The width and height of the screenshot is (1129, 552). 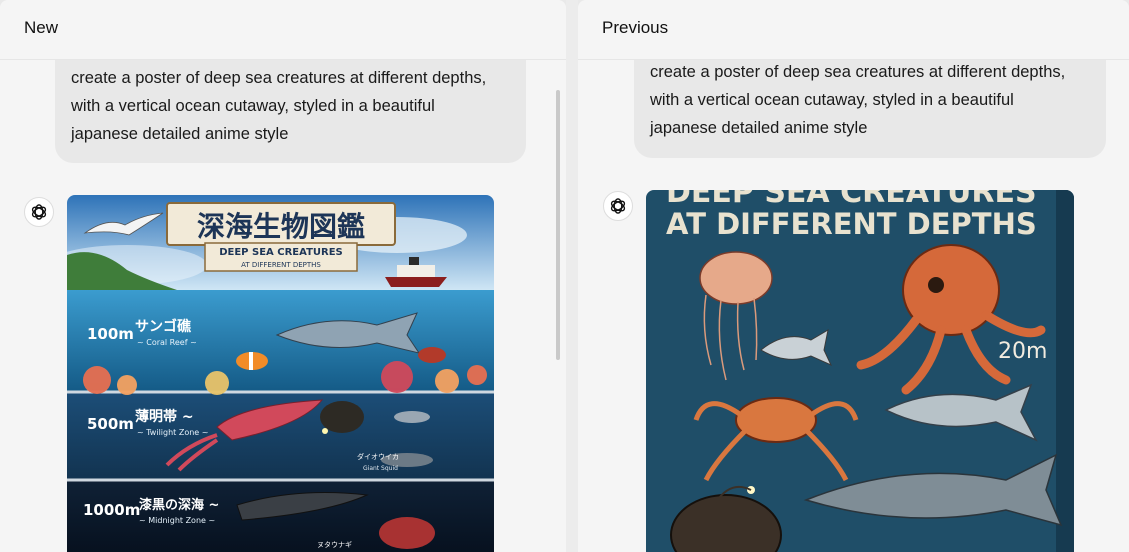 What do you see at coordinates (164, 416) in the screenshot?
I see `zone-name-jp-500: 薄明帯 ~` at bounding box center [164, 416].